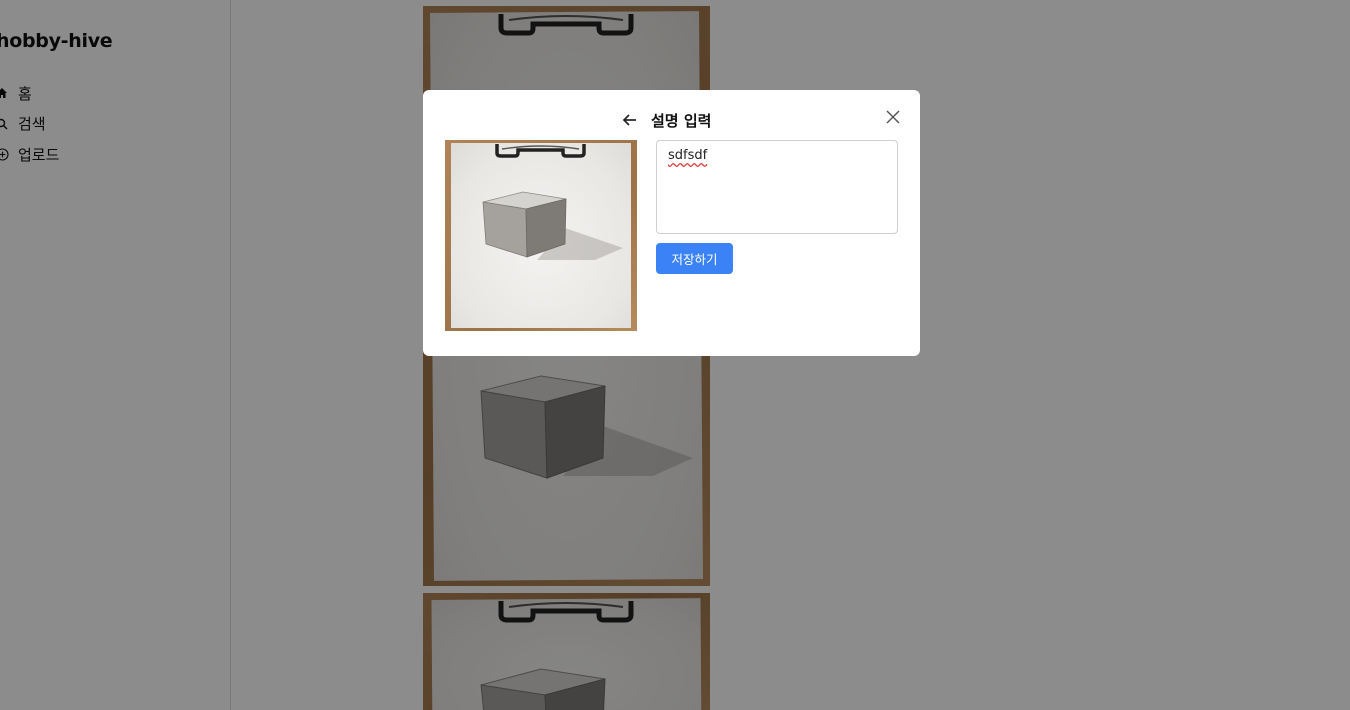 This screenshot has height=710, width=1350. What do you see at coordinates (681, 121) in the screenshot?
I see `modal-title: 설명 입력` at bounding box center [681, 121].